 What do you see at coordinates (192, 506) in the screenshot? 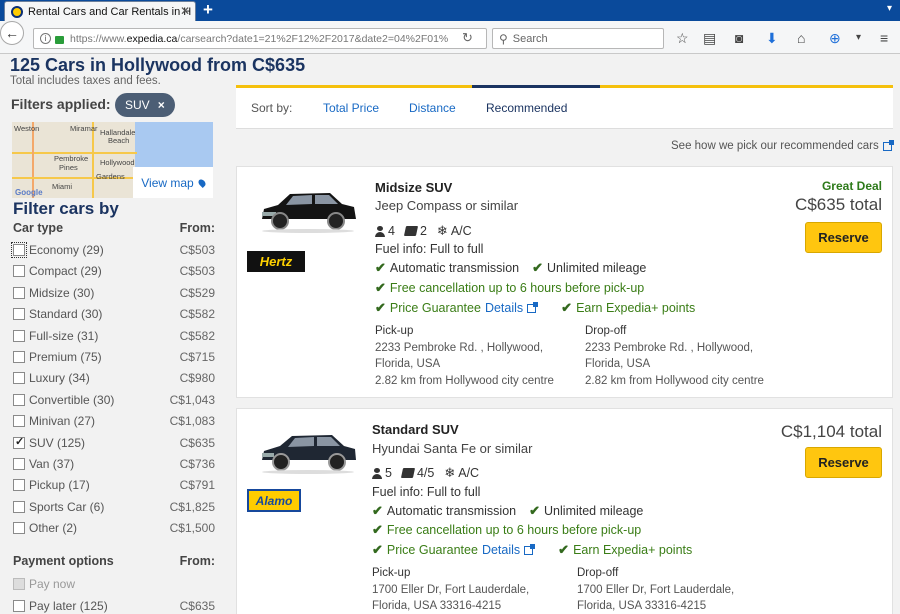
I see `car-type-price: C$1,825` at bounding box center [192, 506].